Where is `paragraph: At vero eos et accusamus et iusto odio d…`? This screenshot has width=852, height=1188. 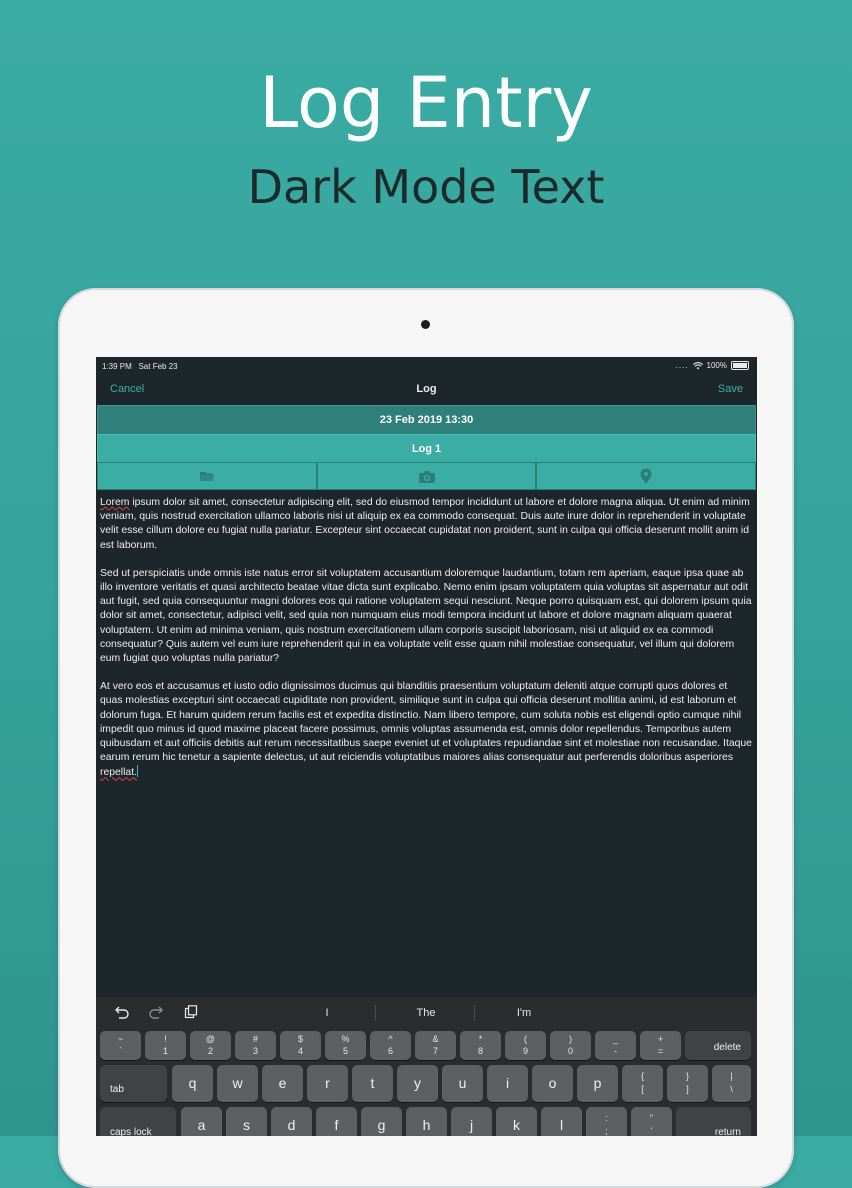 paragraph: At vero eos et accusamus et iusto odio d… is located at coordinates (426, 730).